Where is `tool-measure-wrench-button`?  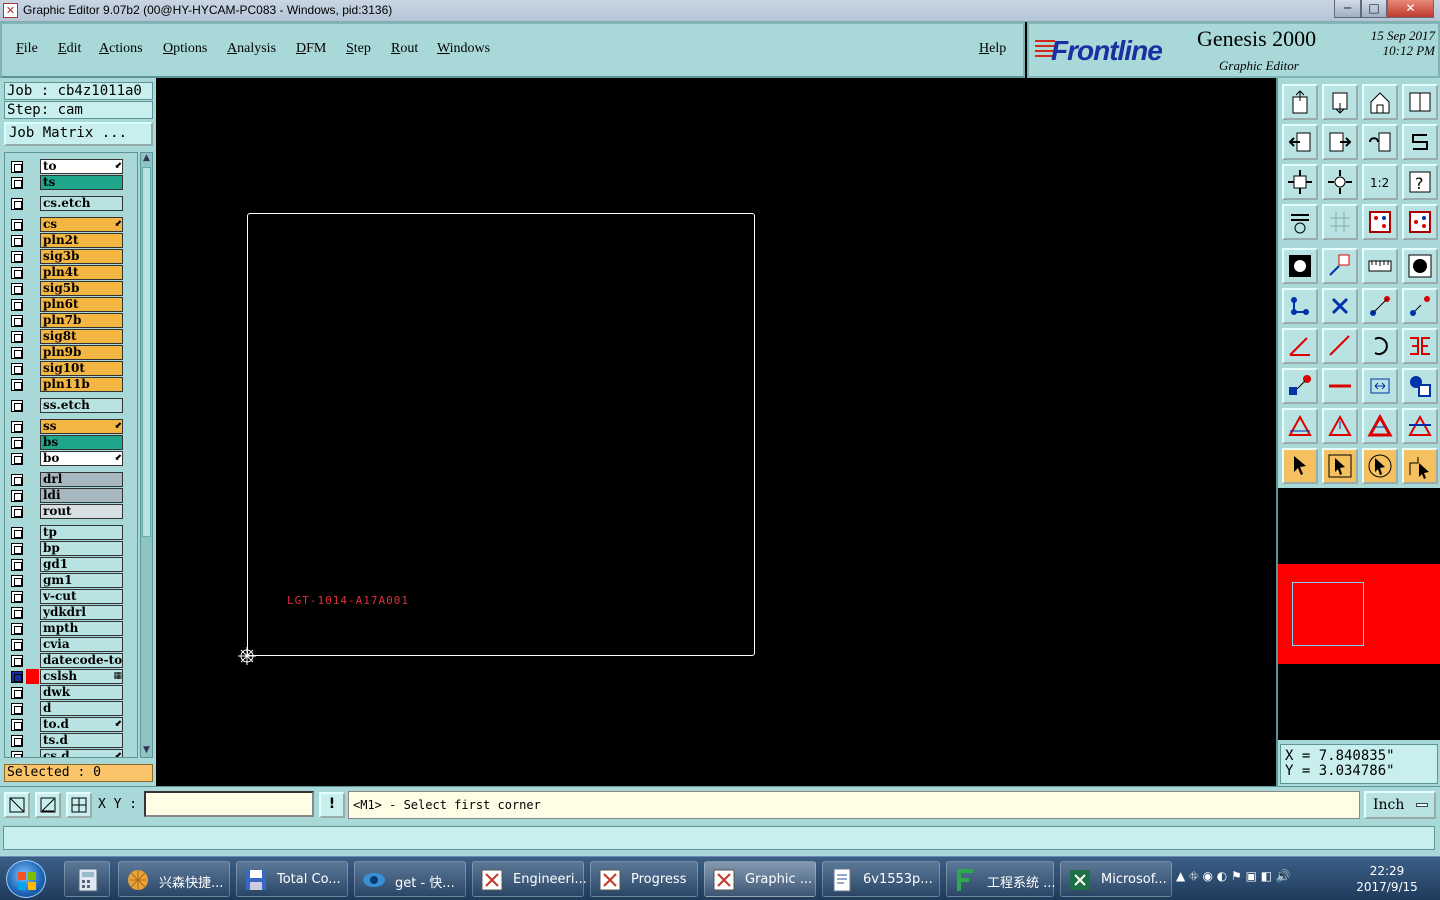 tool-measure-wrench-button is located at coordinates (1300, 222).